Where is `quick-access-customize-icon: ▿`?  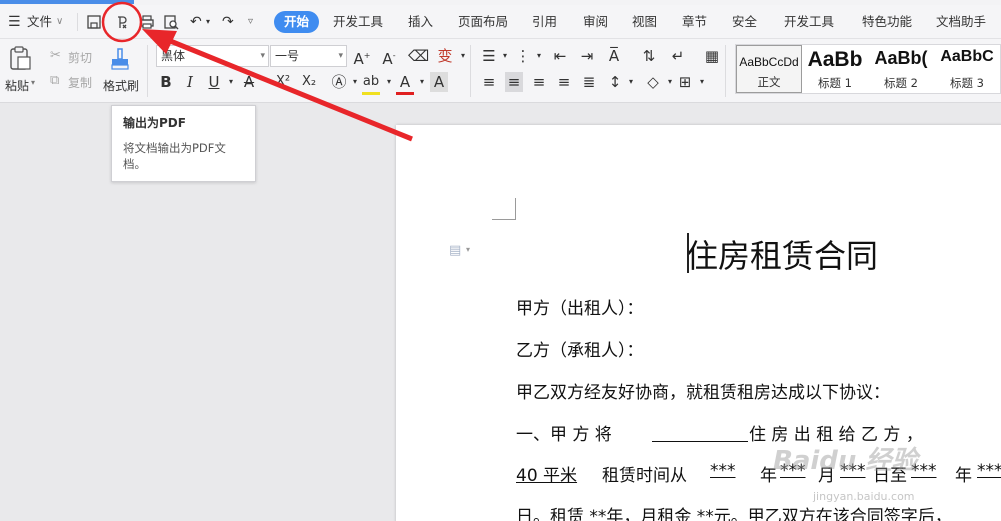
quick-access-customize-icon: ▿ is located at coordinates (250, 22).